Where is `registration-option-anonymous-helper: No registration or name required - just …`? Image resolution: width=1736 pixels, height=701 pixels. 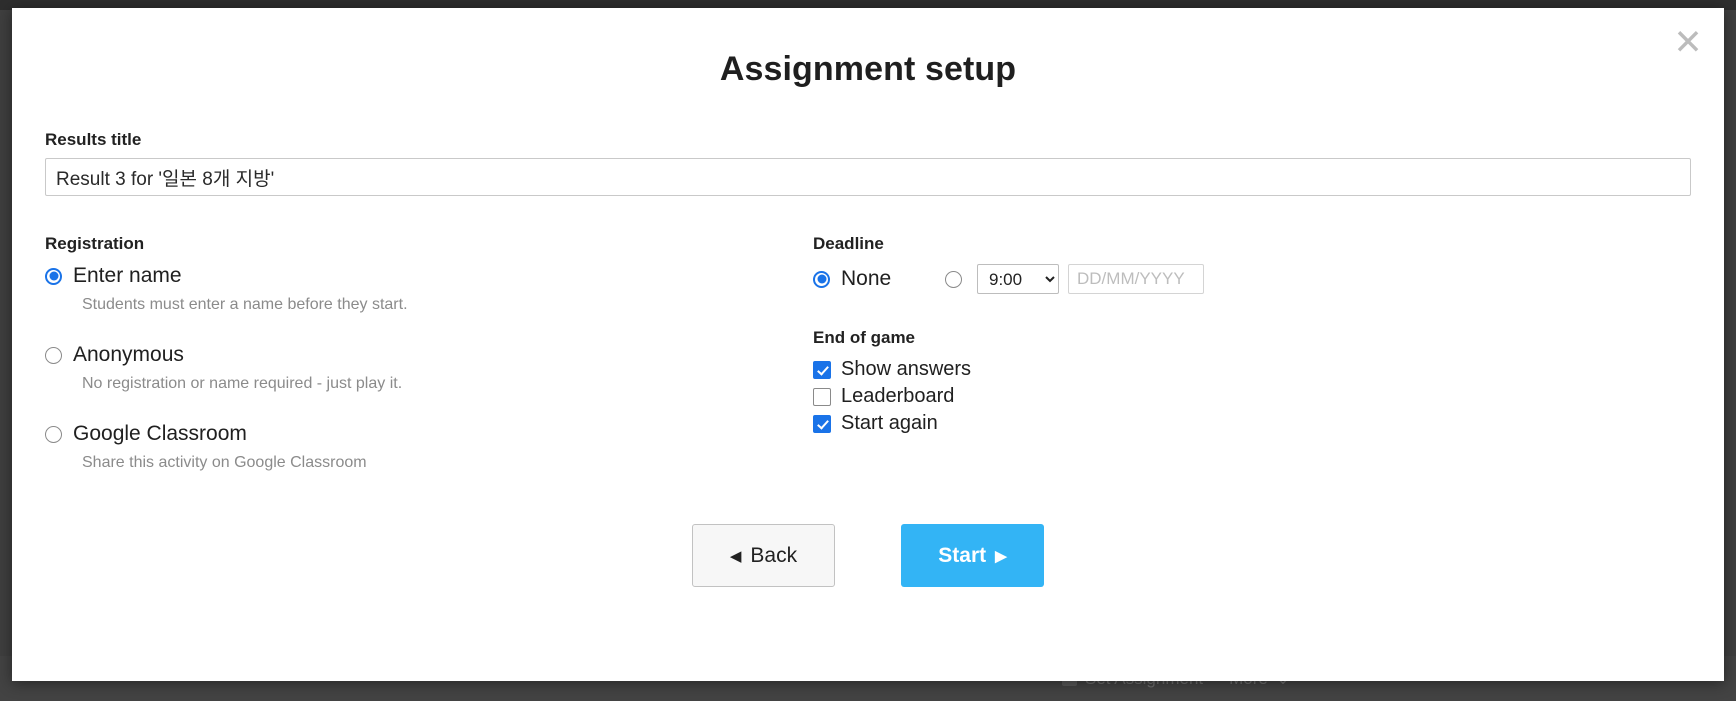
registration-option-anonymous-helper: No registration or name required - just … is located at coordinates (242, 383).